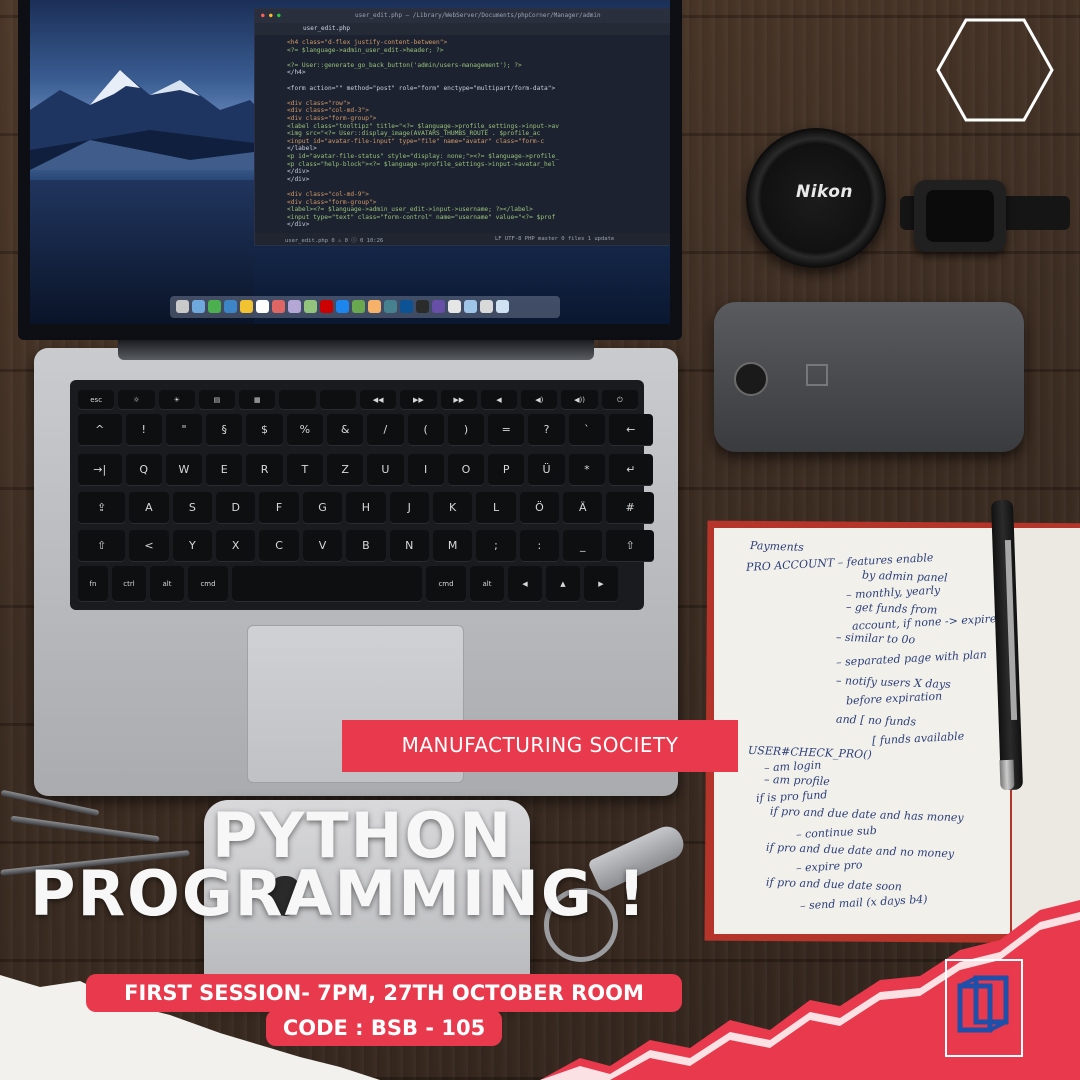  Describe the element at coordinates (342, 306) in the screenshot. I see `appstore-icon` at that location.